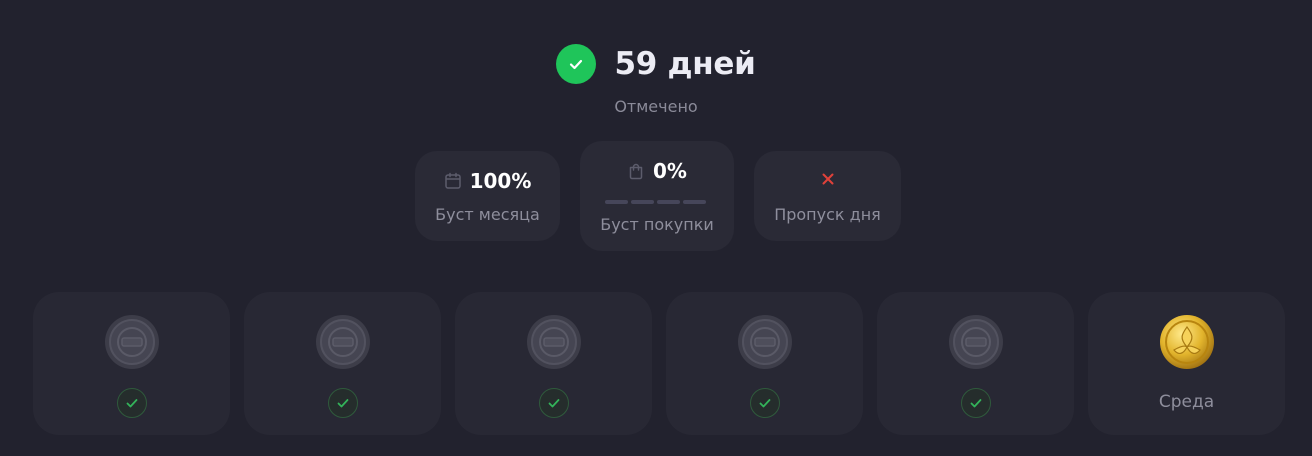 The width and height of the screenshot is (1312, 456). I want to click on day-card-6: Среда, so click(1186, 363).